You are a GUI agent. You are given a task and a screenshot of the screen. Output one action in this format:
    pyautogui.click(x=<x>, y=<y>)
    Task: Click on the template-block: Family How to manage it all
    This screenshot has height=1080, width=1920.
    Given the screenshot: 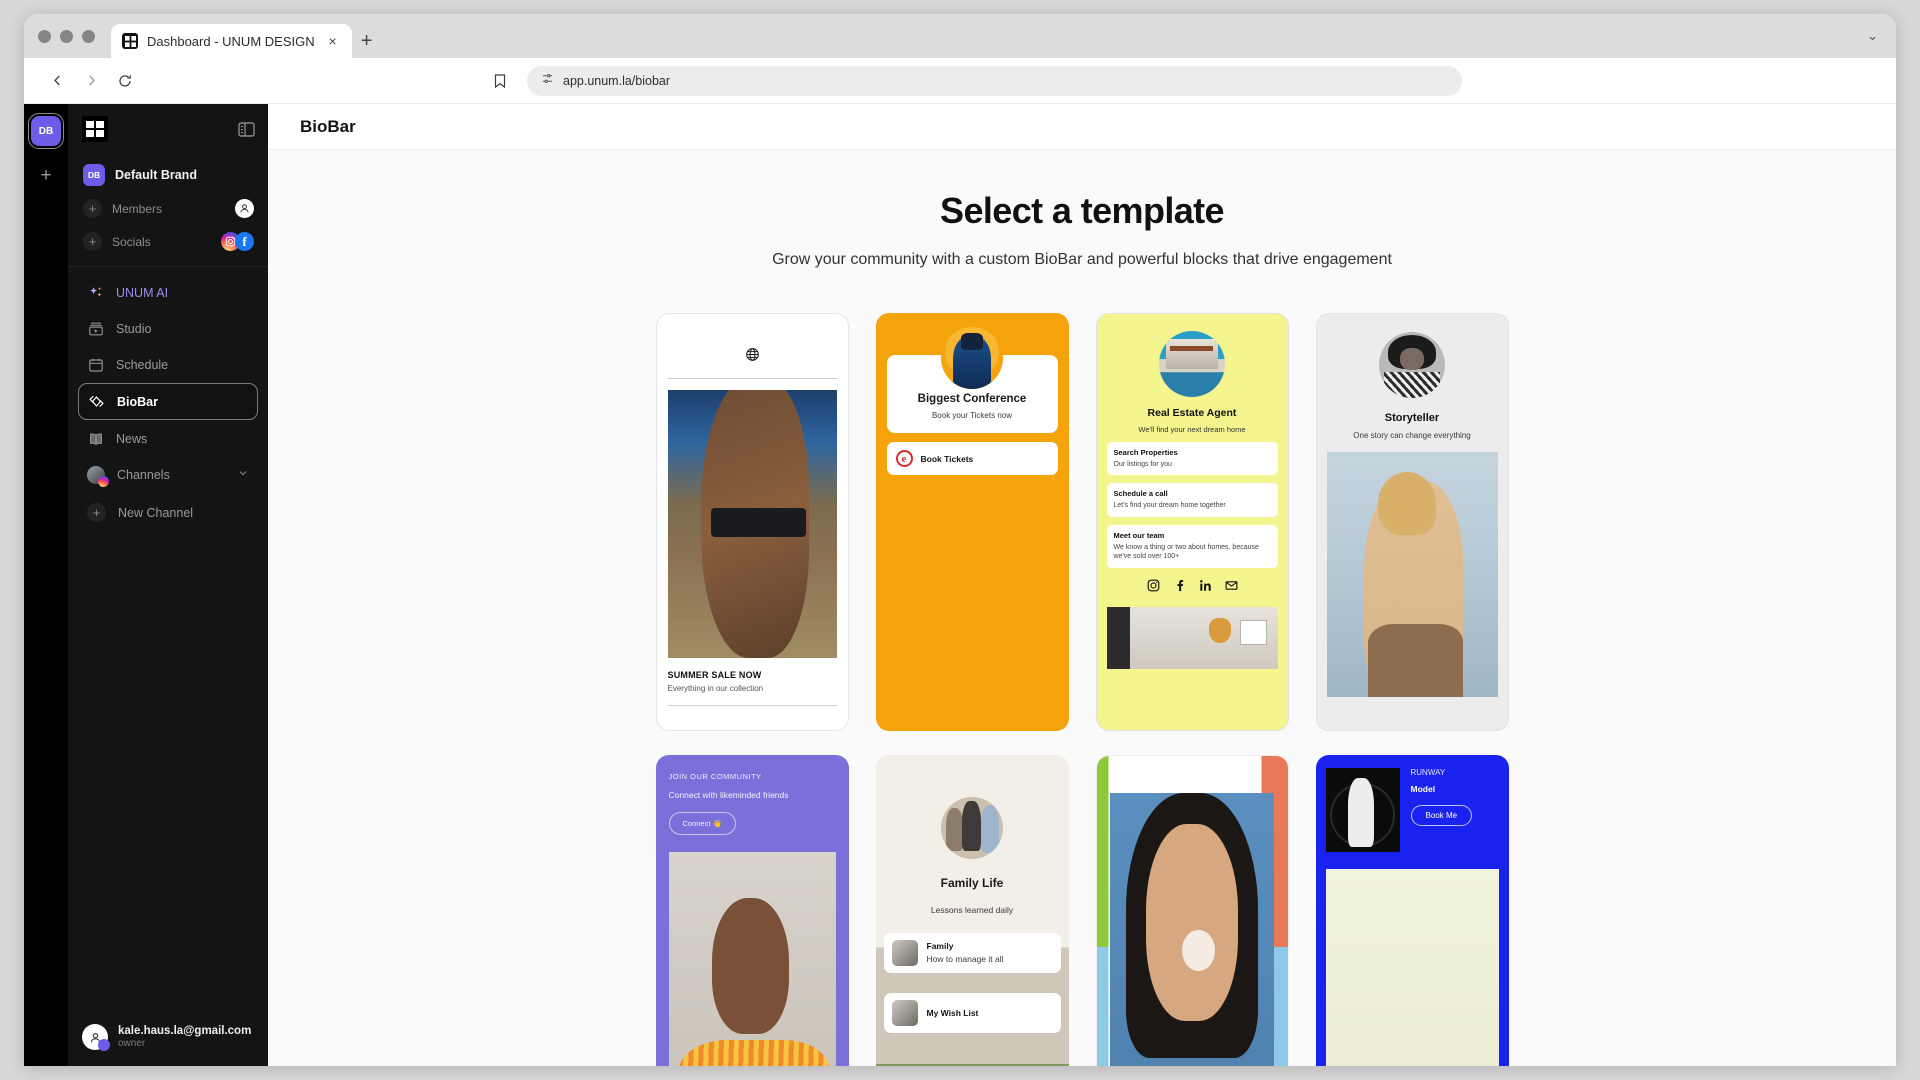 What is the action you would take?
    pyautogui.click(x=972, y=952)
    